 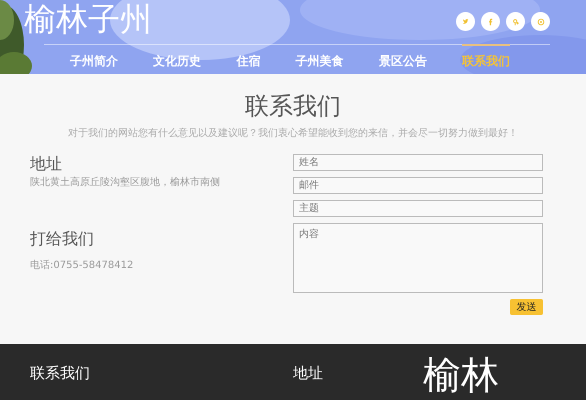 What do you see at coordinates (402, 59) in the screenshot?
I see `nav-link: 景区公告` at bounding box center [402, 59].